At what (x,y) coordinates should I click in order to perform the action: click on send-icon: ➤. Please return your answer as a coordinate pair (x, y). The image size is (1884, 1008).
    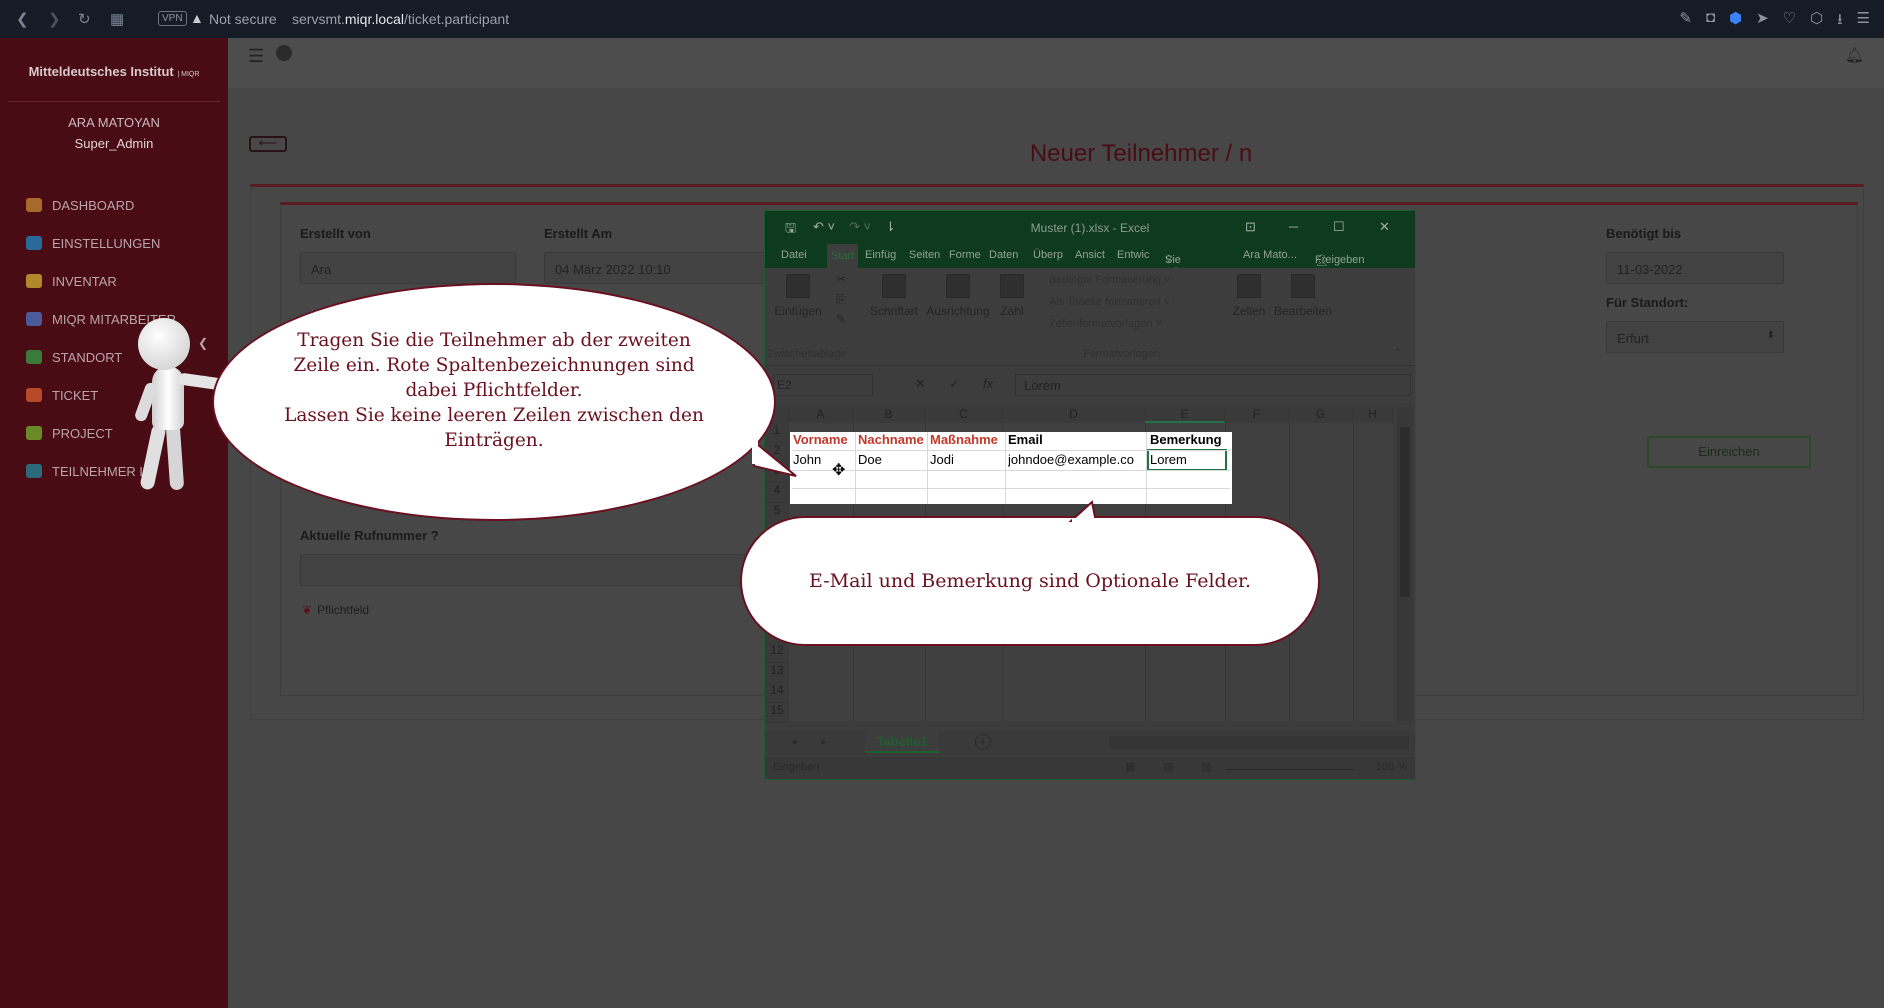
    Looking at the image, I should click on (1762, 21).